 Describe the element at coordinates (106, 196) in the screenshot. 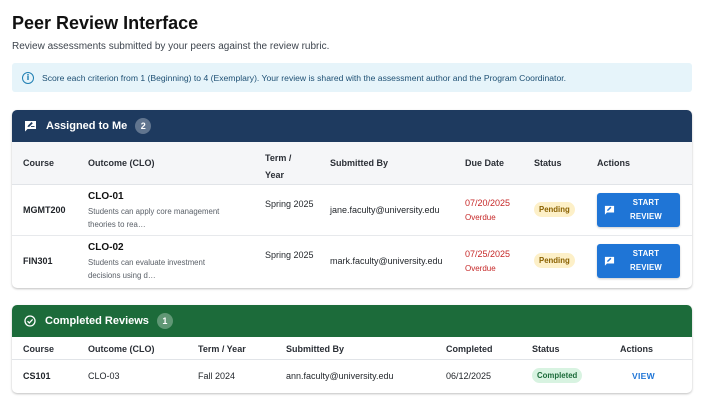

I see `clo-id: CLO-01` at that location.